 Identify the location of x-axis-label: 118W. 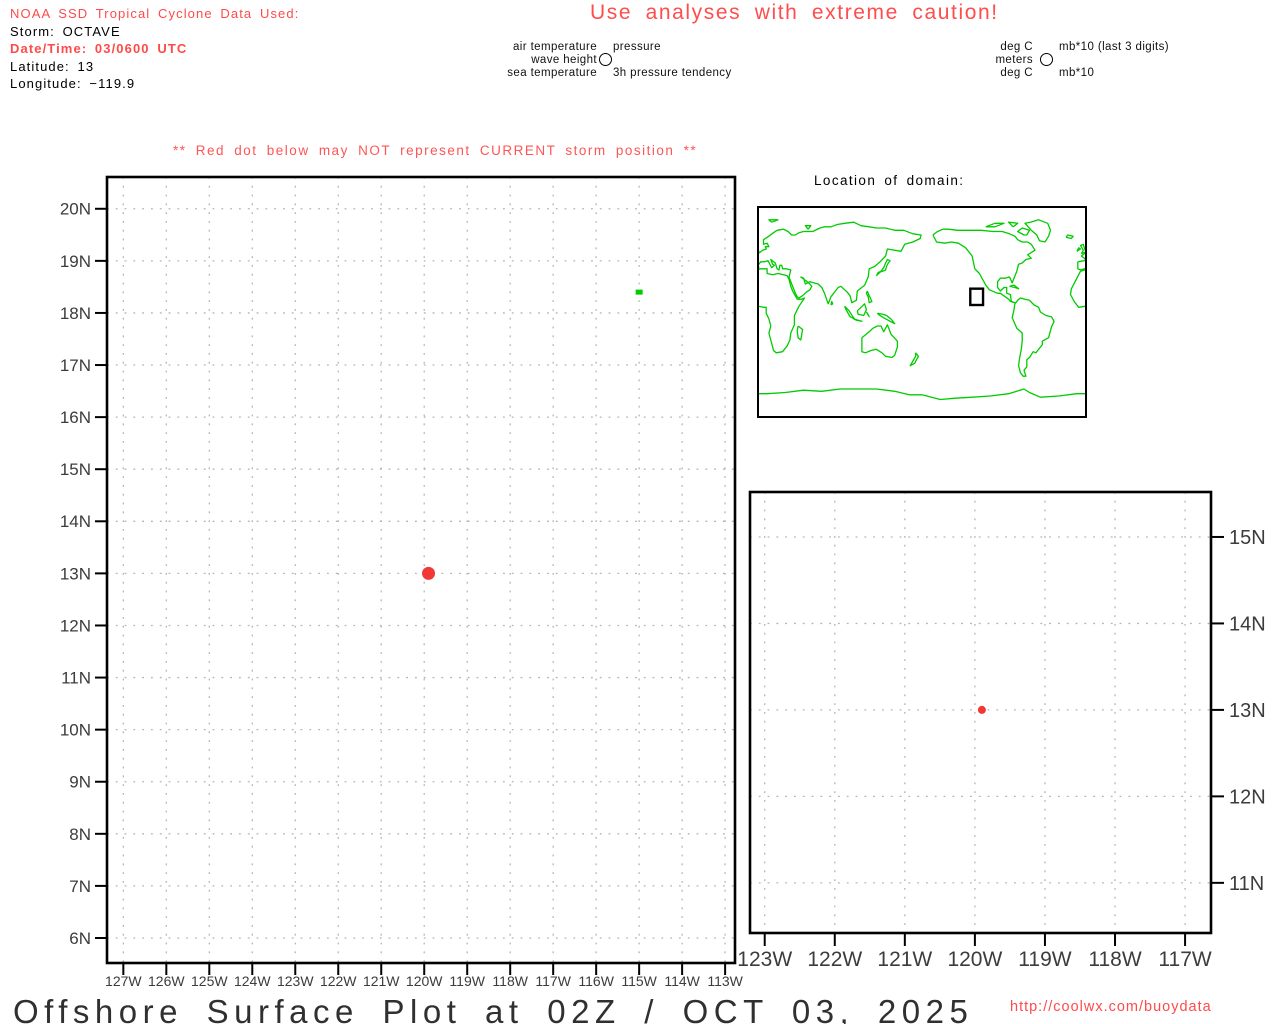
(1114, 959).